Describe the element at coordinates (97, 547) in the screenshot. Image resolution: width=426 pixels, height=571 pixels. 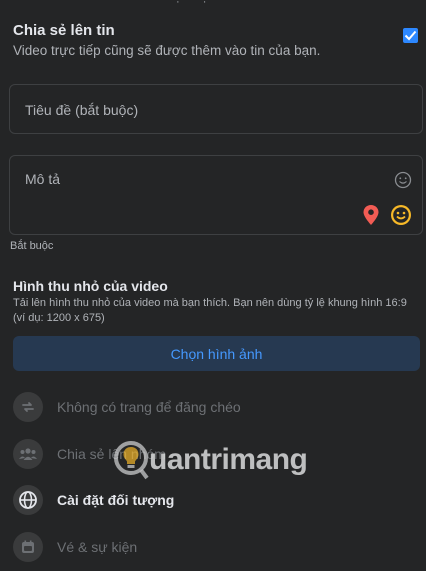
I see `option-tickets-events-label: Vé & sự kiện` at that location.